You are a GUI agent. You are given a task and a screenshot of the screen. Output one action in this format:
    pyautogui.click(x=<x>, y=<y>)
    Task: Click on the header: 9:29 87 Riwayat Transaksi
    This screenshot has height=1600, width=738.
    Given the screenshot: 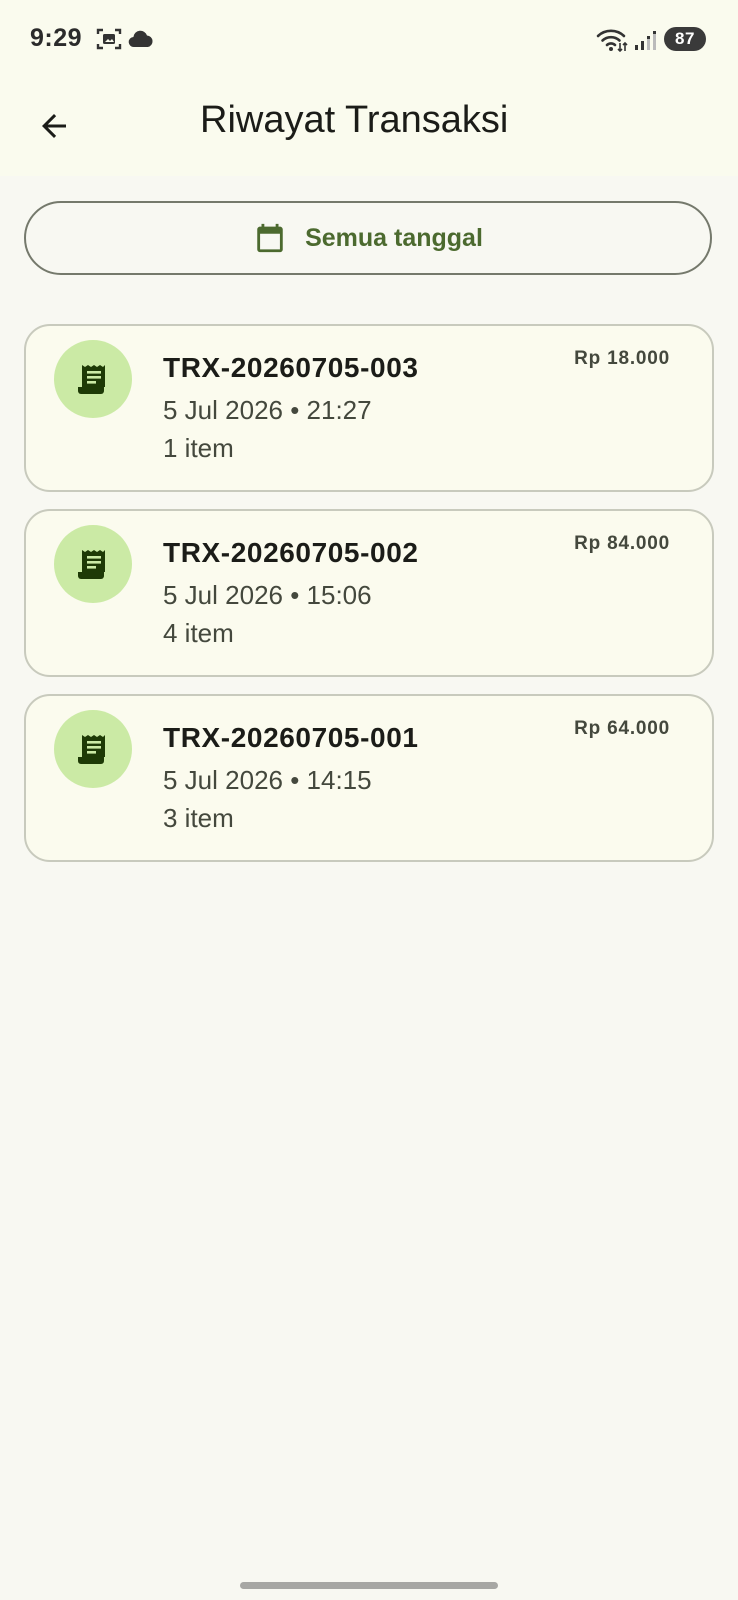 What is the action you would take?
    pyautogui.click(x=369, y=88)
    